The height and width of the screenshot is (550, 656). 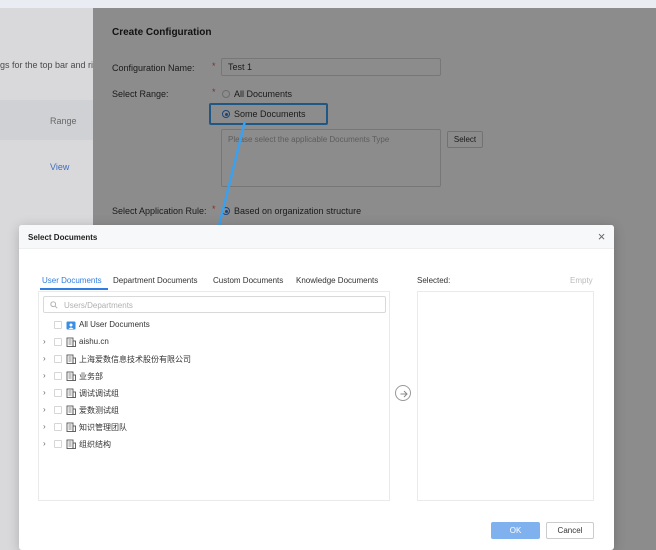 What do you see at coordinates (209, 325) in the screenshot?
I see `tree-row: All User Documents` at bounding box center [209, 325].